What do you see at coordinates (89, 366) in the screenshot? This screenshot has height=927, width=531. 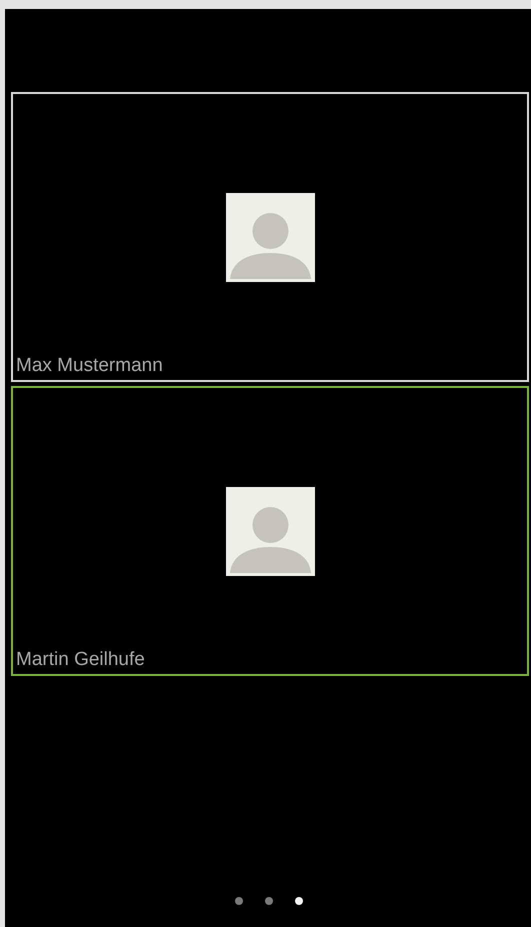 I see `participant-name: Max Mustermann` at bounding box center [89, 366].